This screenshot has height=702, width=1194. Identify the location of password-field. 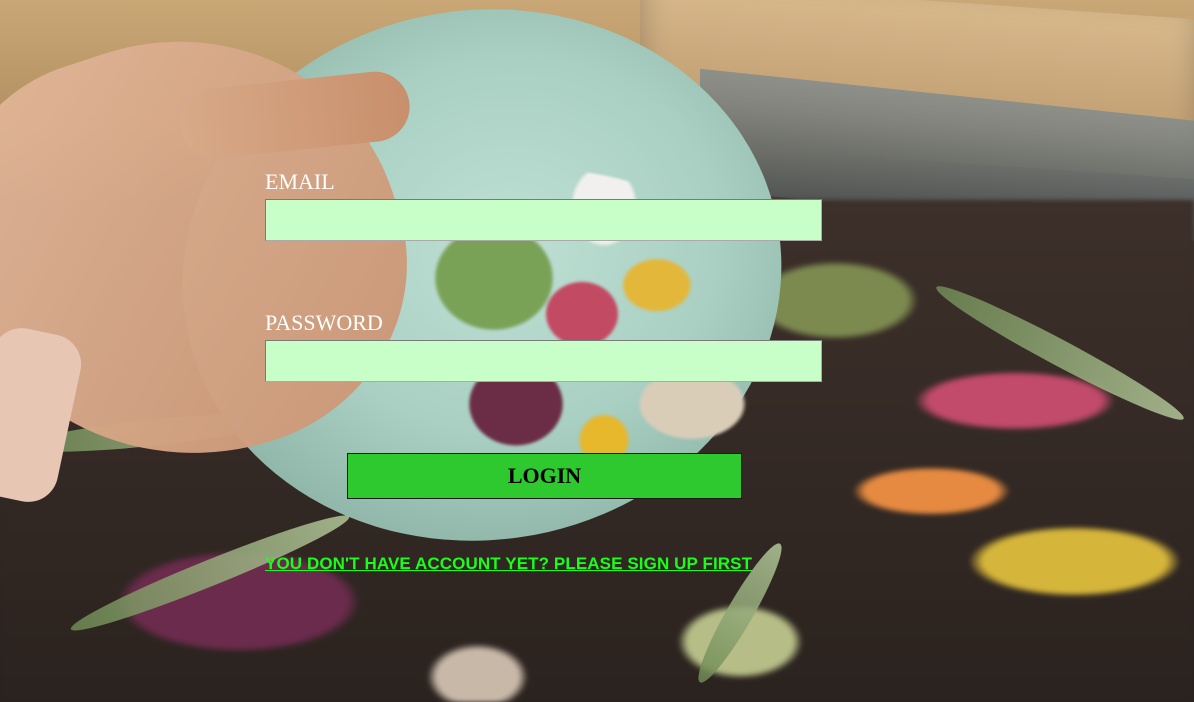
(543, 361).